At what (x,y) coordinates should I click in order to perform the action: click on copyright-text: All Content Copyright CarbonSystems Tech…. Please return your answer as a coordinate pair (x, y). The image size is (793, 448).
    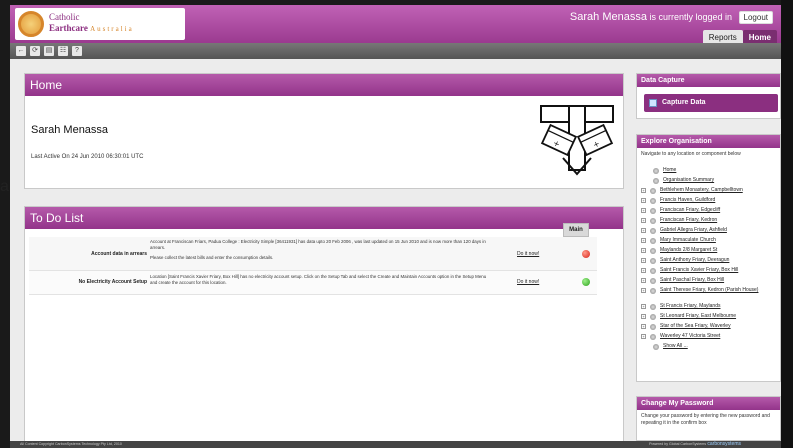
    Looking at the image, I should click on (71, 444).